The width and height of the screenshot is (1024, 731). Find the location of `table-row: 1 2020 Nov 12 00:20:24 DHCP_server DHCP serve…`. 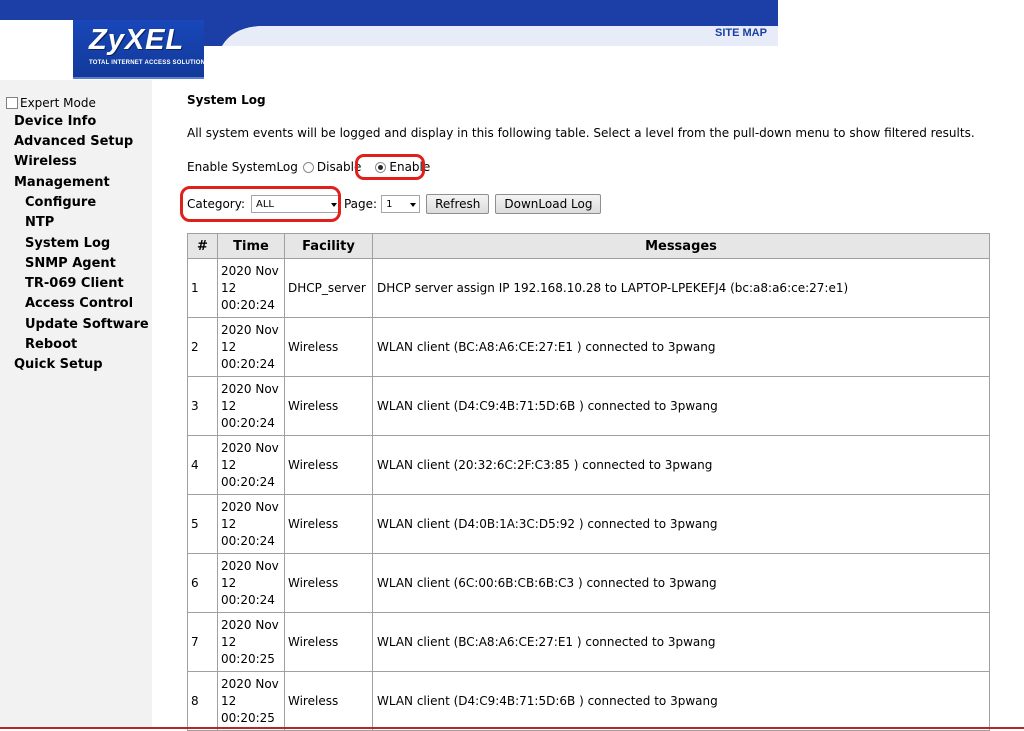

table-row: 1 2020 Nov 12 00:20:24 DHCP_server DHCP serve… is located at coordinates (588, 288).